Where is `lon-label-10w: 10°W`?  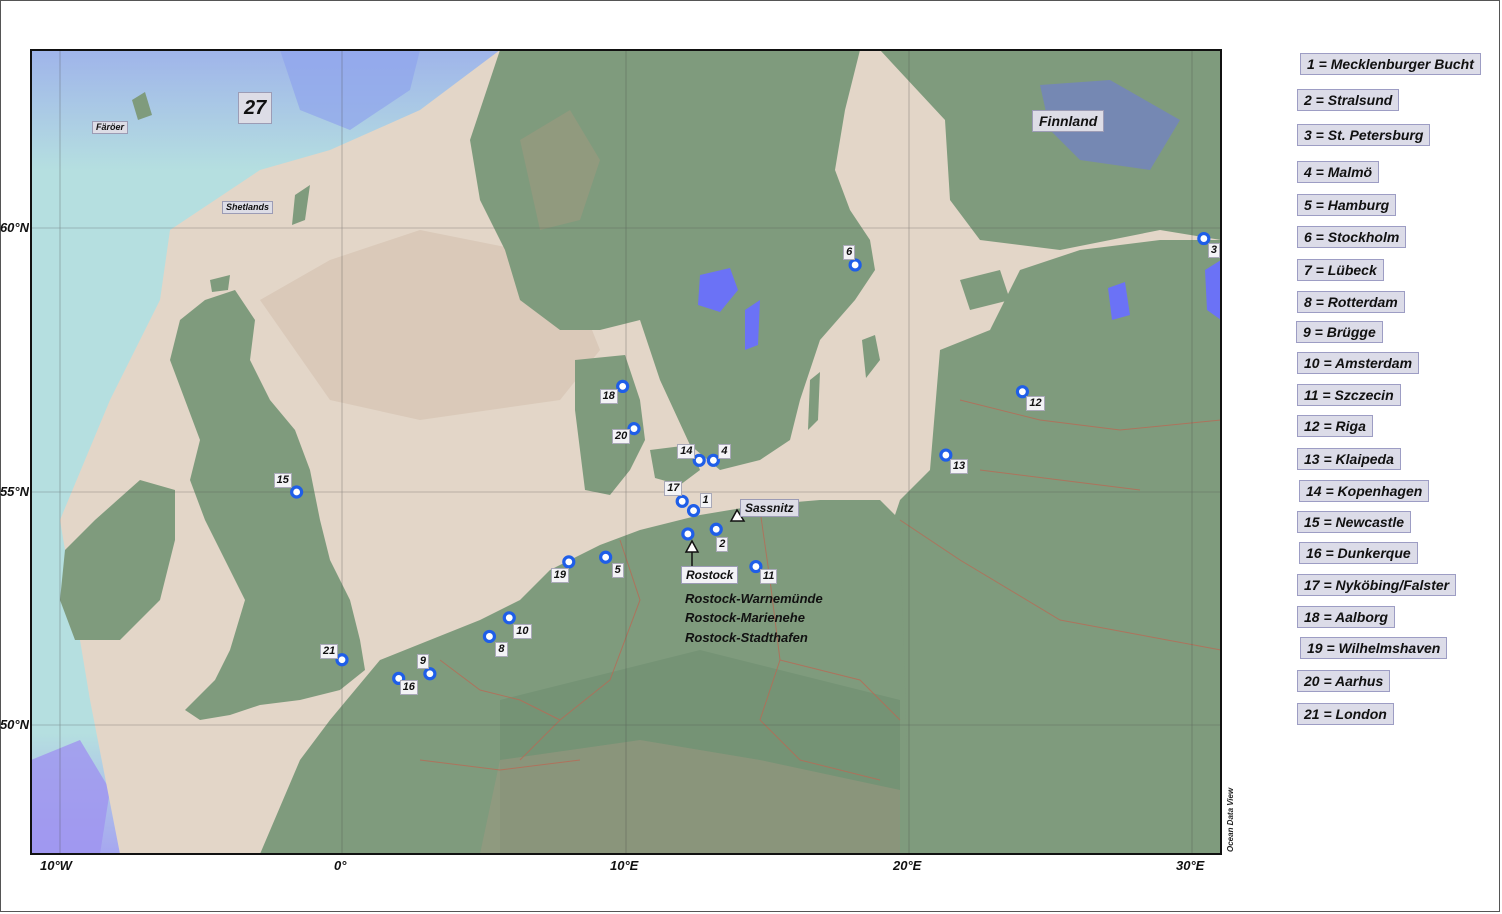
lon-label-10w: 10°W is located at coordinates (56, 865).